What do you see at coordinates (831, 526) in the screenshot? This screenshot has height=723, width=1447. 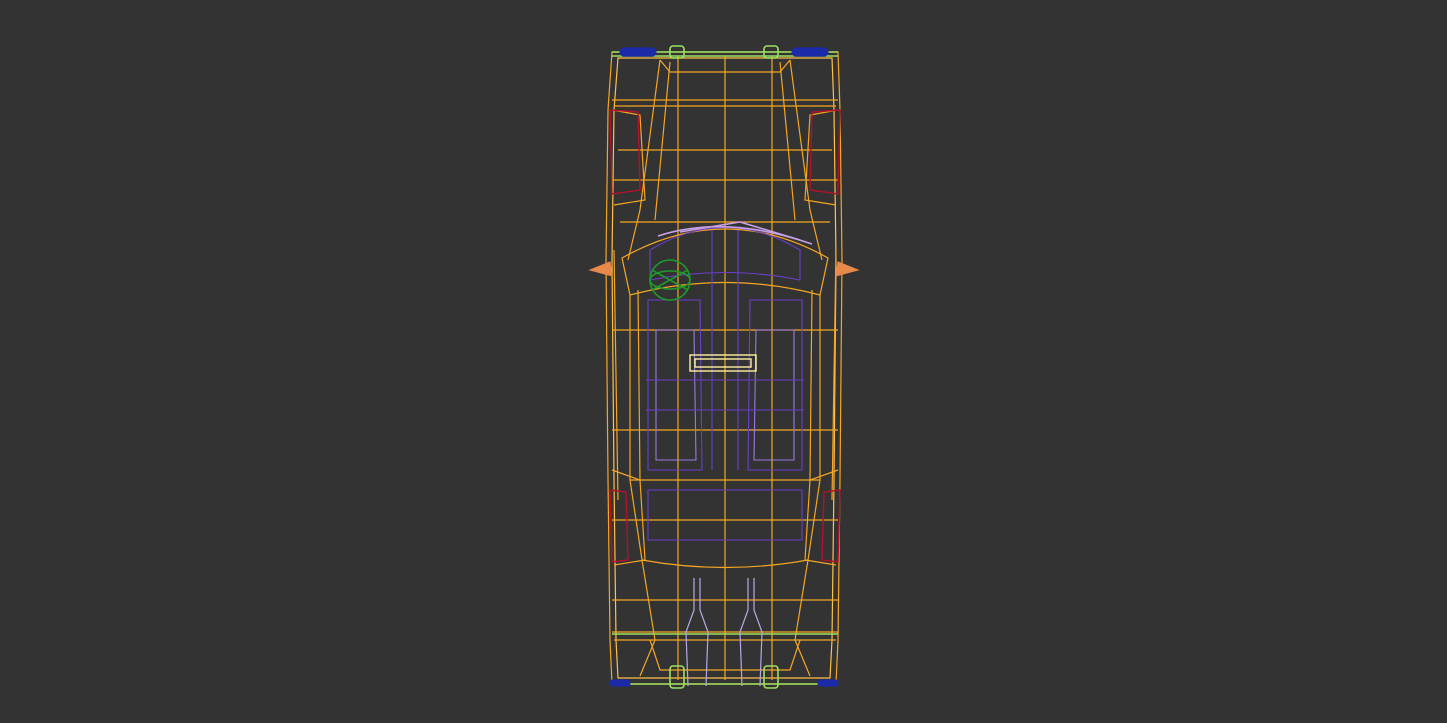 I see `taillight-right` at bounding box center [831, 526].